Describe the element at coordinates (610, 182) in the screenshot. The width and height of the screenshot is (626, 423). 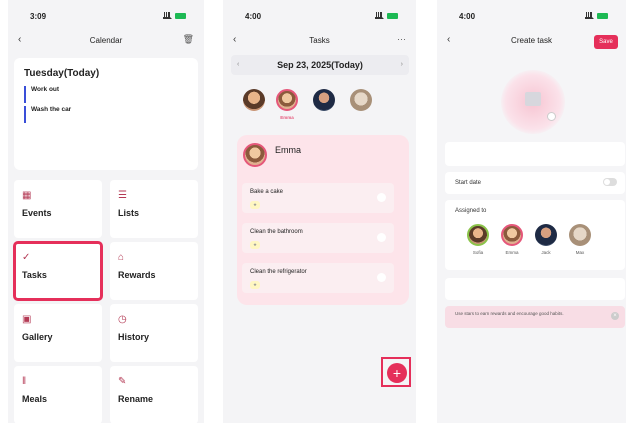
I see `start-date-toggle` at that location.